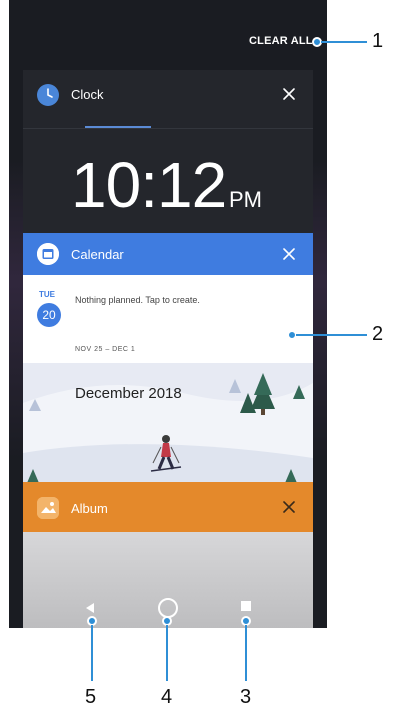 The height and width of the screenshot is (713, 393). What do you see at coordinates (246, 606) in the screenshot?
I see `recent-apps-icon` at bounding box center [246, 606].